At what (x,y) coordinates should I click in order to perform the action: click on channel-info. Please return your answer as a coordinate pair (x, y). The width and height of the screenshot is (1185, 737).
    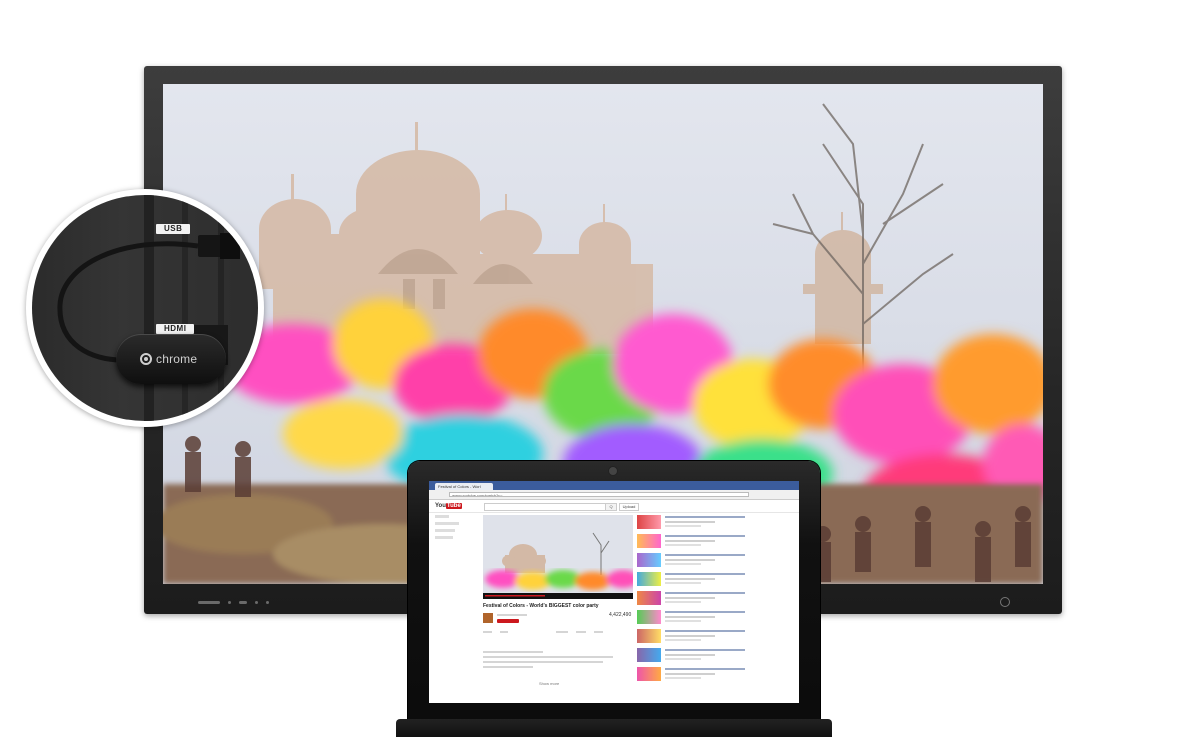
    Looking at the image, I should click on (543, 623).